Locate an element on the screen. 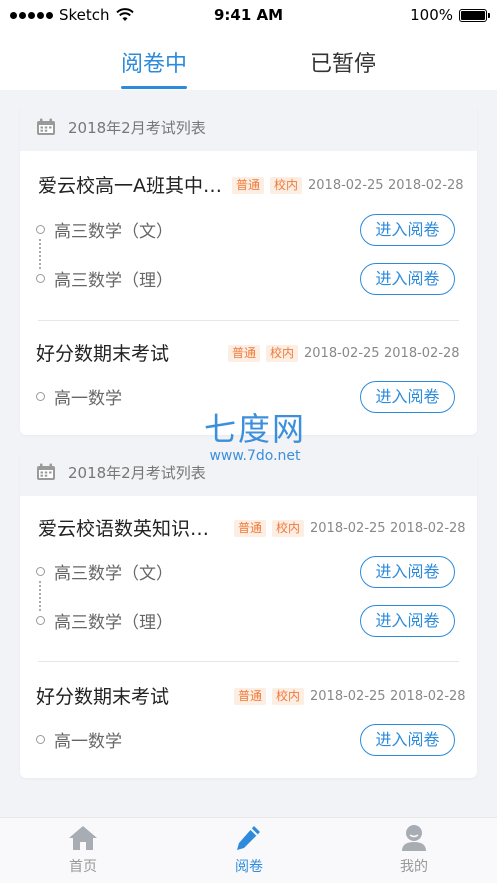  watermark-url: www.7do.net is located at coordinates (255, 456).